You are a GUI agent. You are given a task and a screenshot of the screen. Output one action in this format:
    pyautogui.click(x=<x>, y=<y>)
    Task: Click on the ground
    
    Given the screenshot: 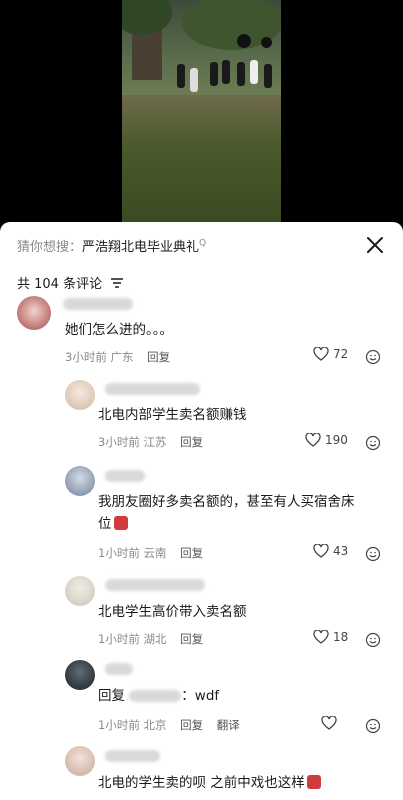 What is the action you would take?
    pyautogui.click(x=201, y=158)
    